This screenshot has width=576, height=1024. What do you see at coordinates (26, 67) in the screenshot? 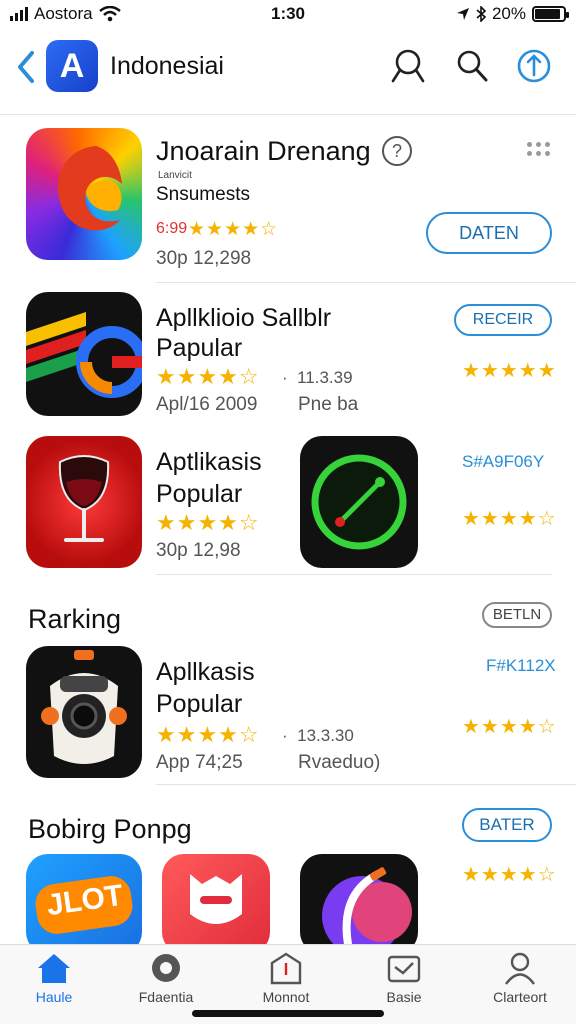
I see `back-chevron-icon` at bounding box center [26, 67].